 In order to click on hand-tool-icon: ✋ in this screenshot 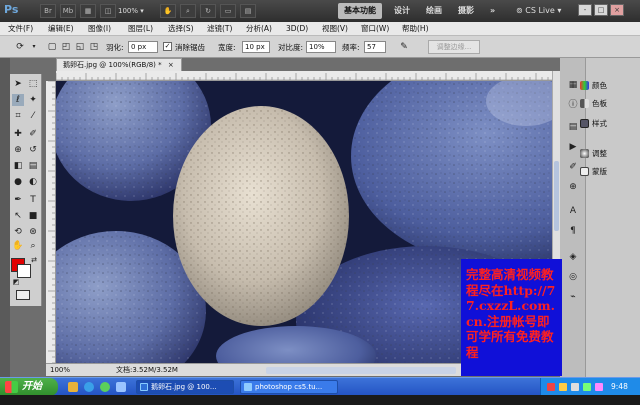, I will do `click(18, 246)`.